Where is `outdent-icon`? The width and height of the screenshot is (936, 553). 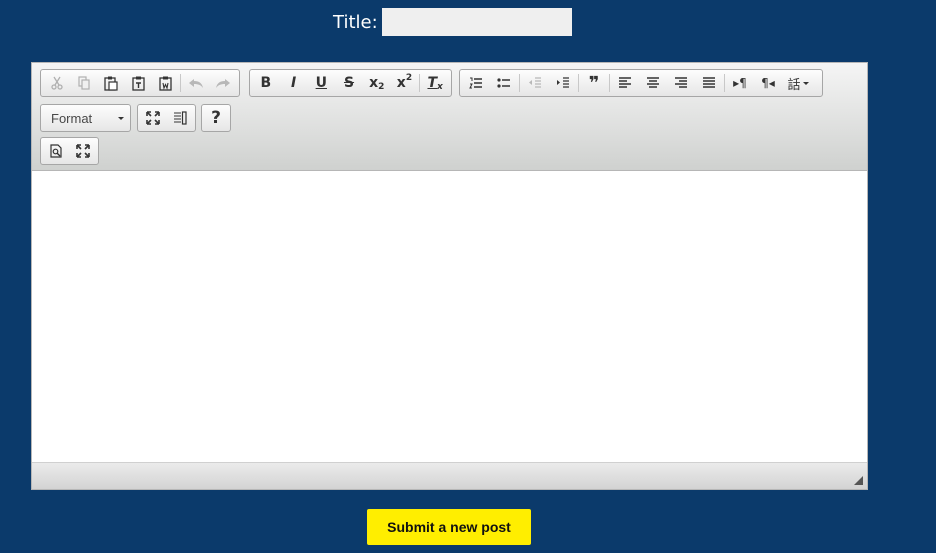 outdent-icon is located at coordinates (535, 83).